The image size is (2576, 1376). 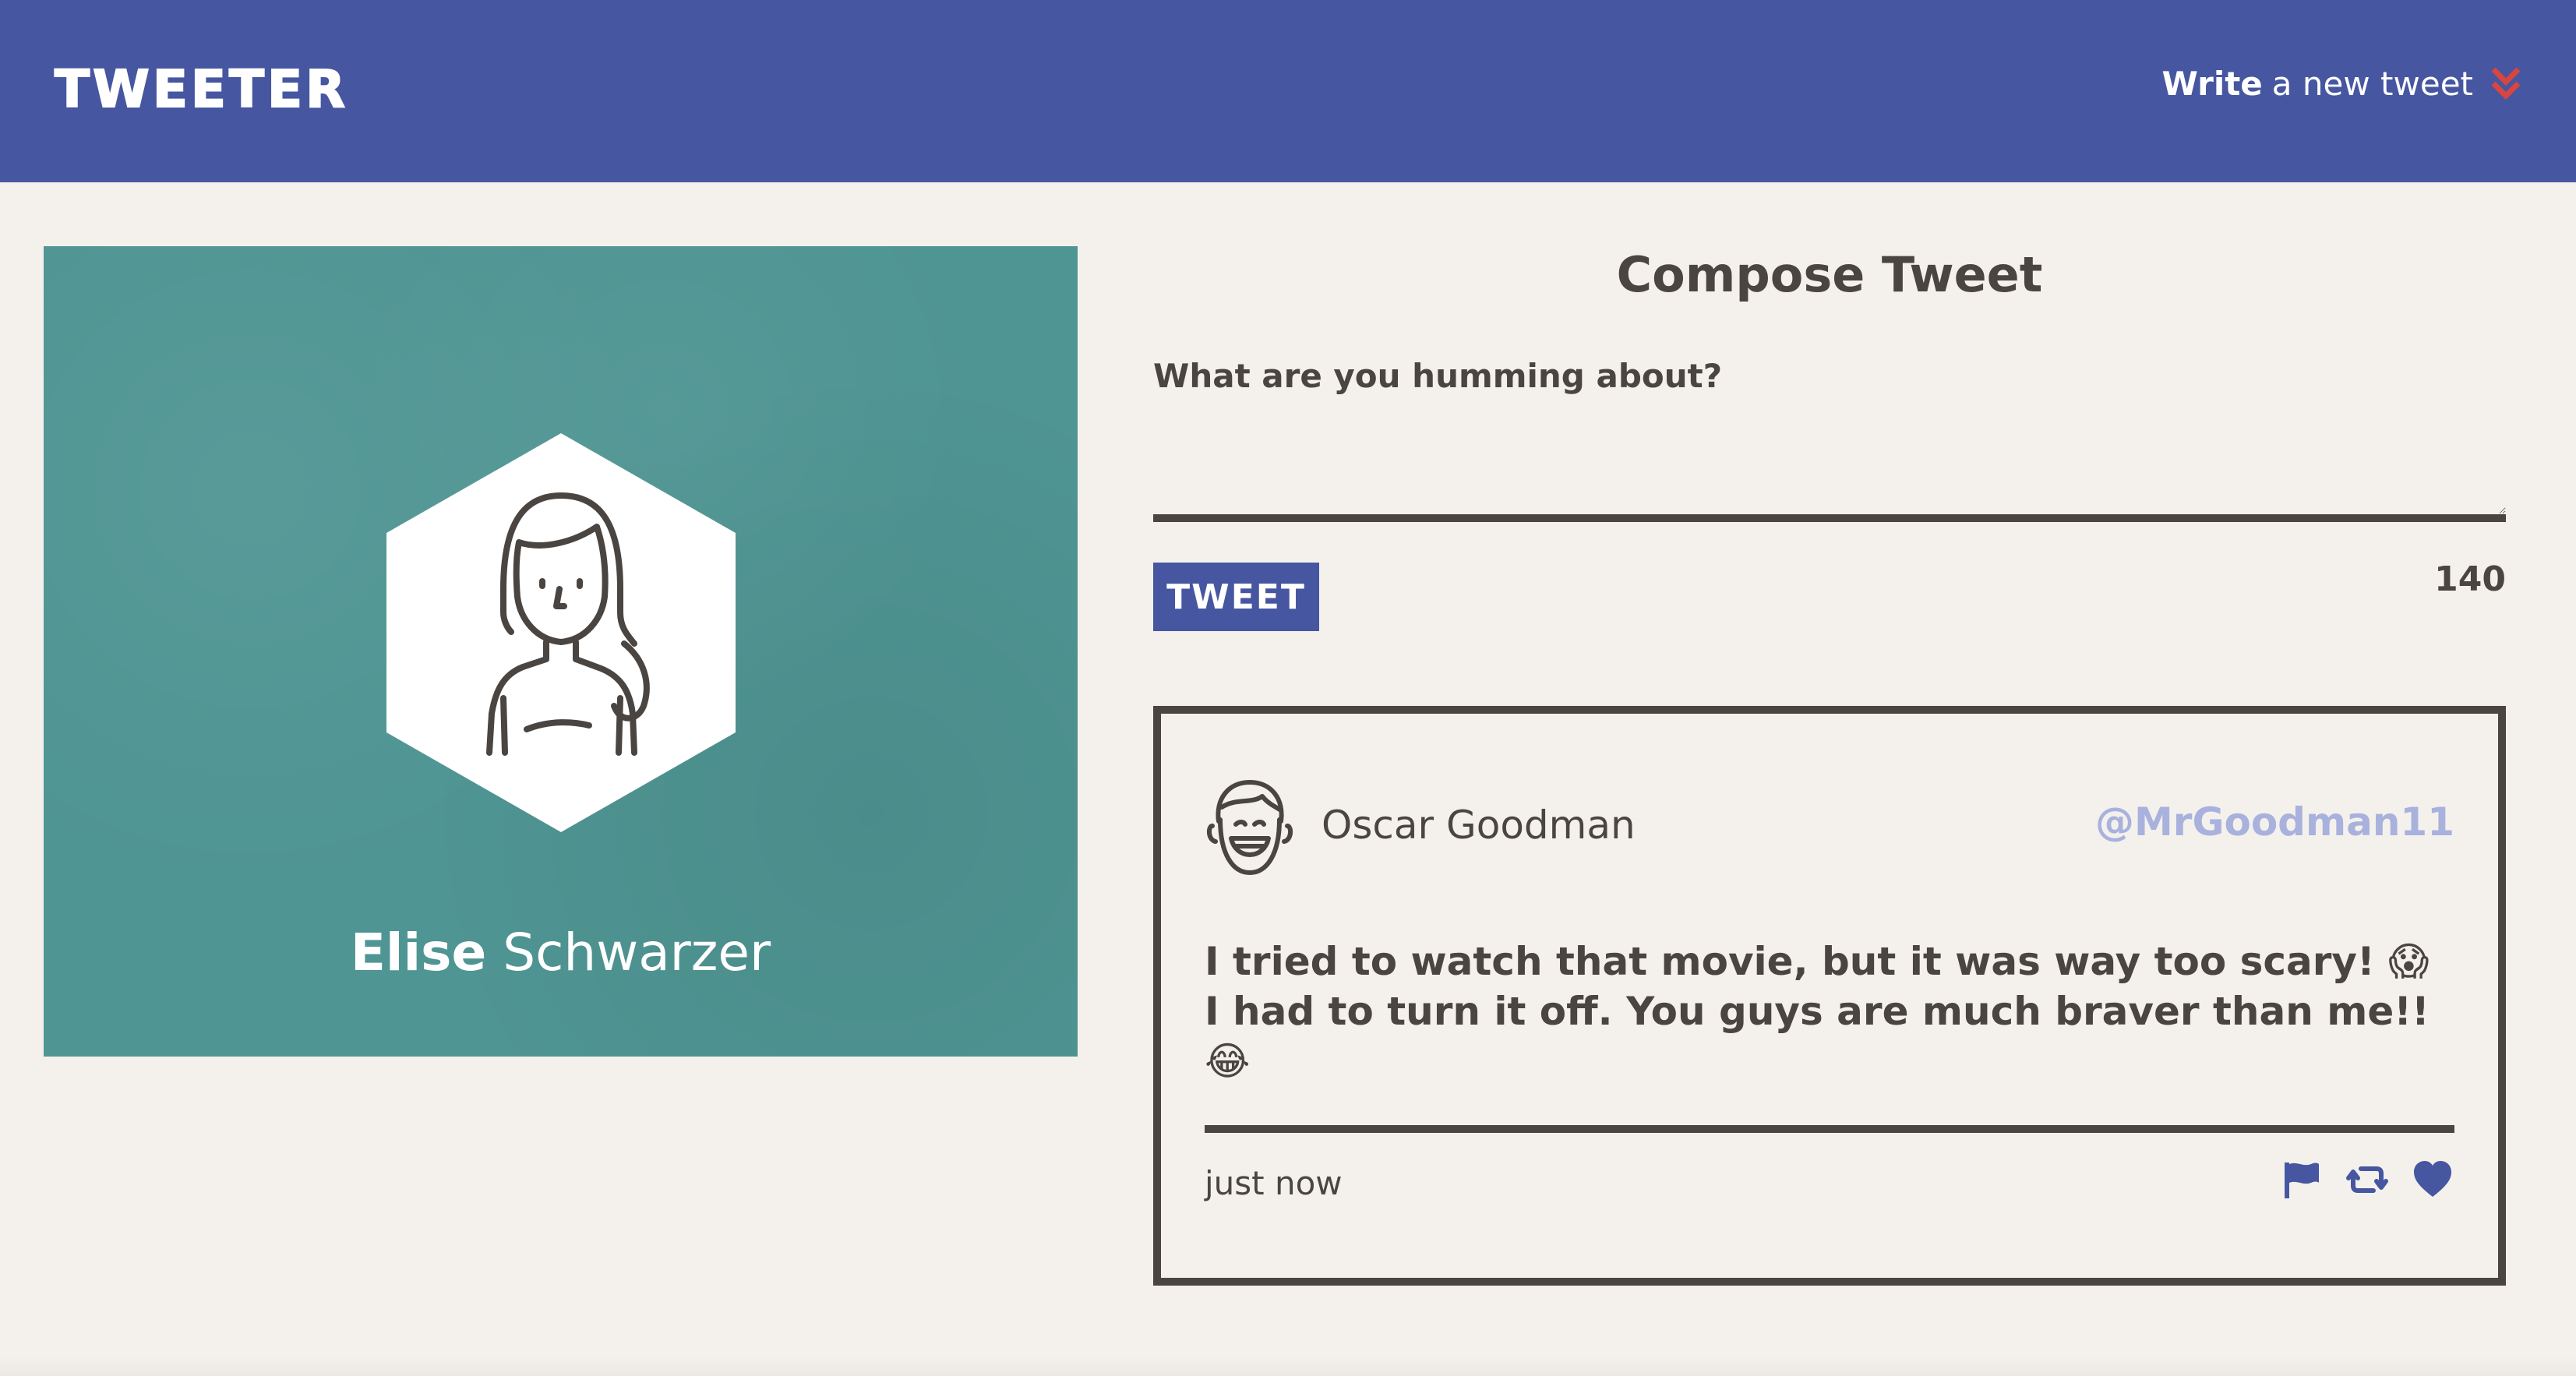 What do you see at coordinates (1249, 827) in the screenshot?
I see `tweet-author-avatar` at bounding box center [1249, 827].